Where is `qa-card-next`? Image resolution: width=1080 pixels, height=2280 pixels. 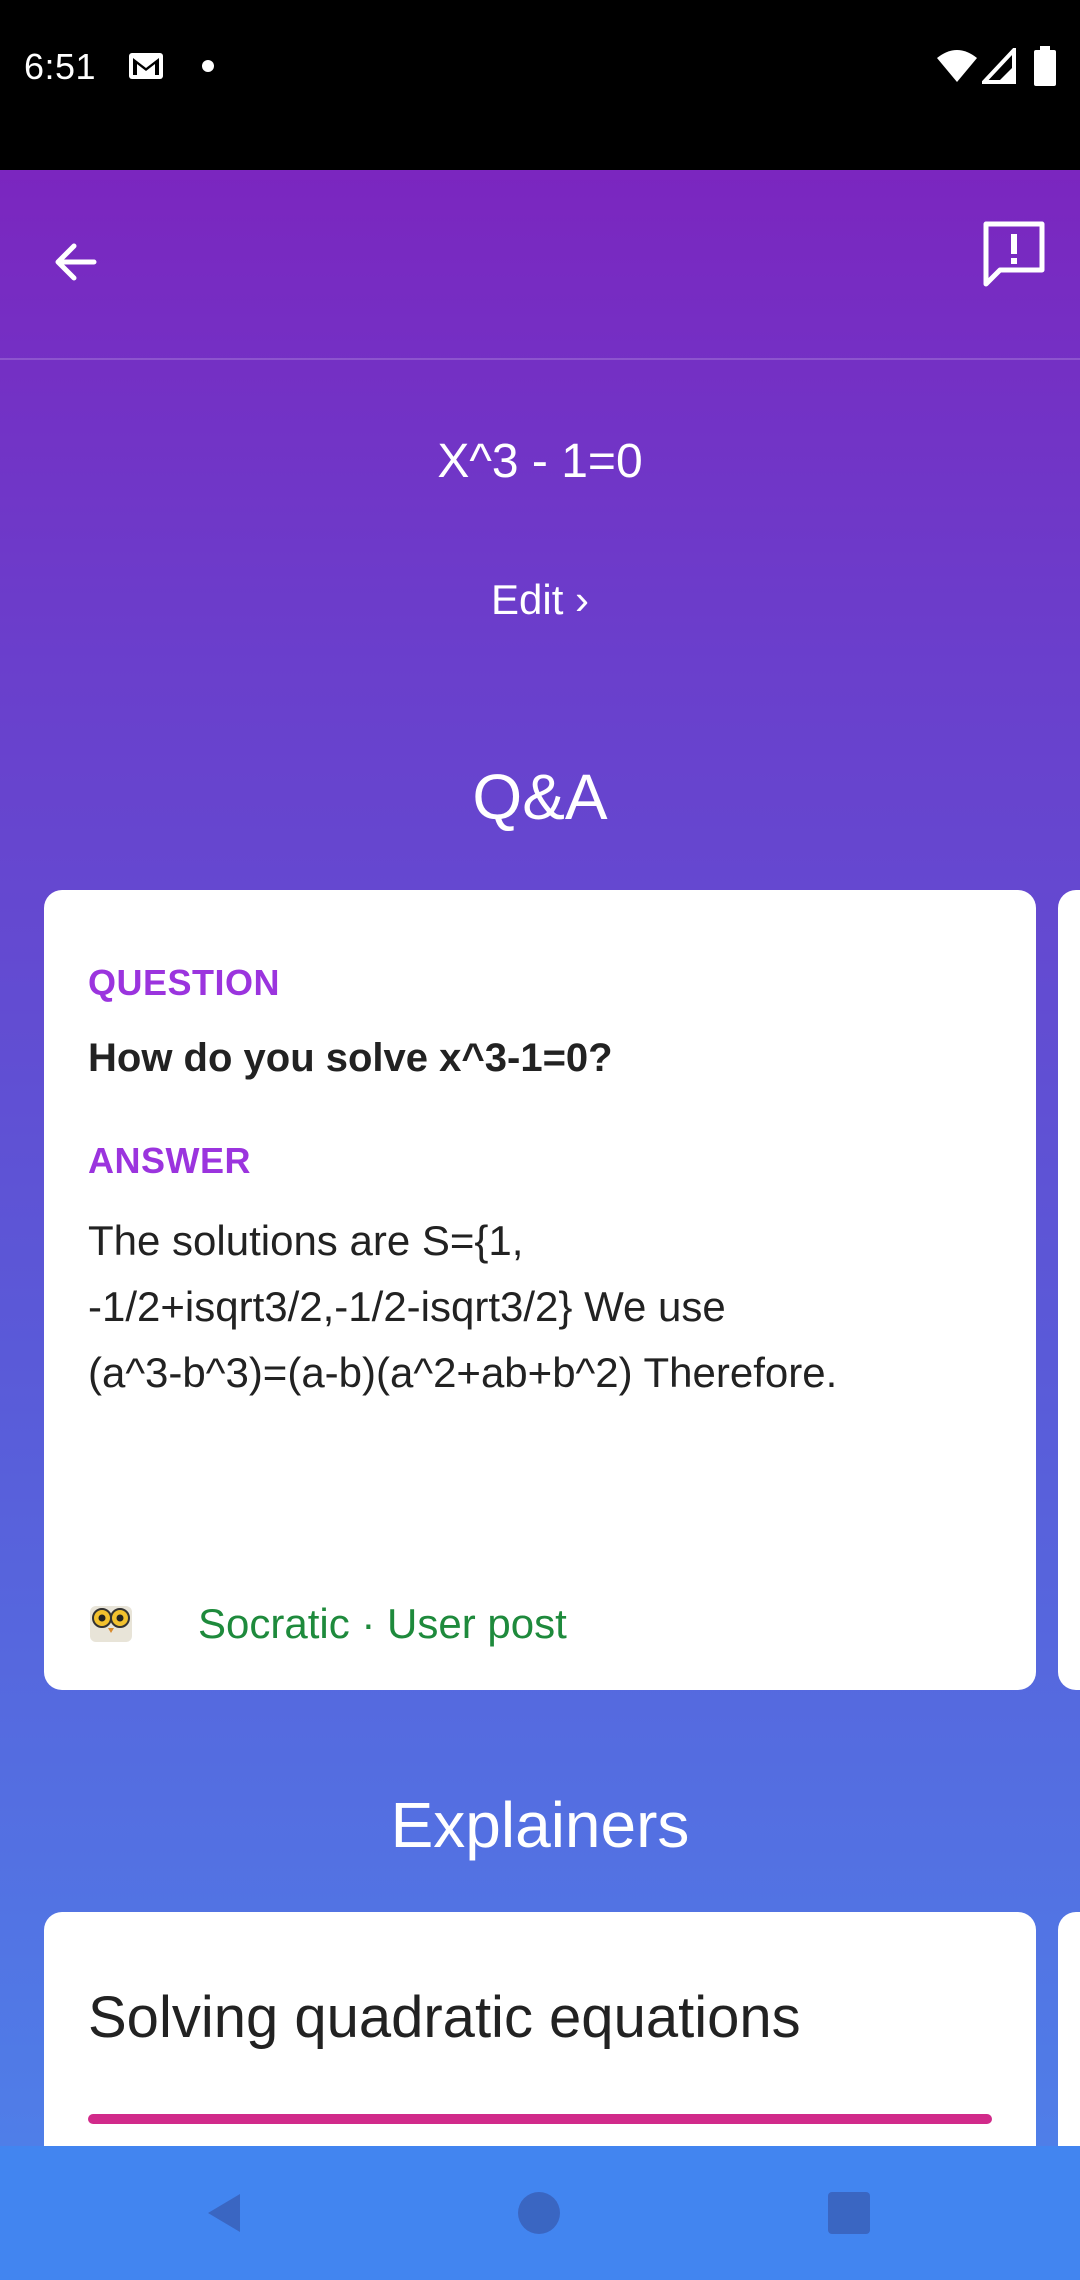 qa-card-next is located at coordinates (1069, 1290).